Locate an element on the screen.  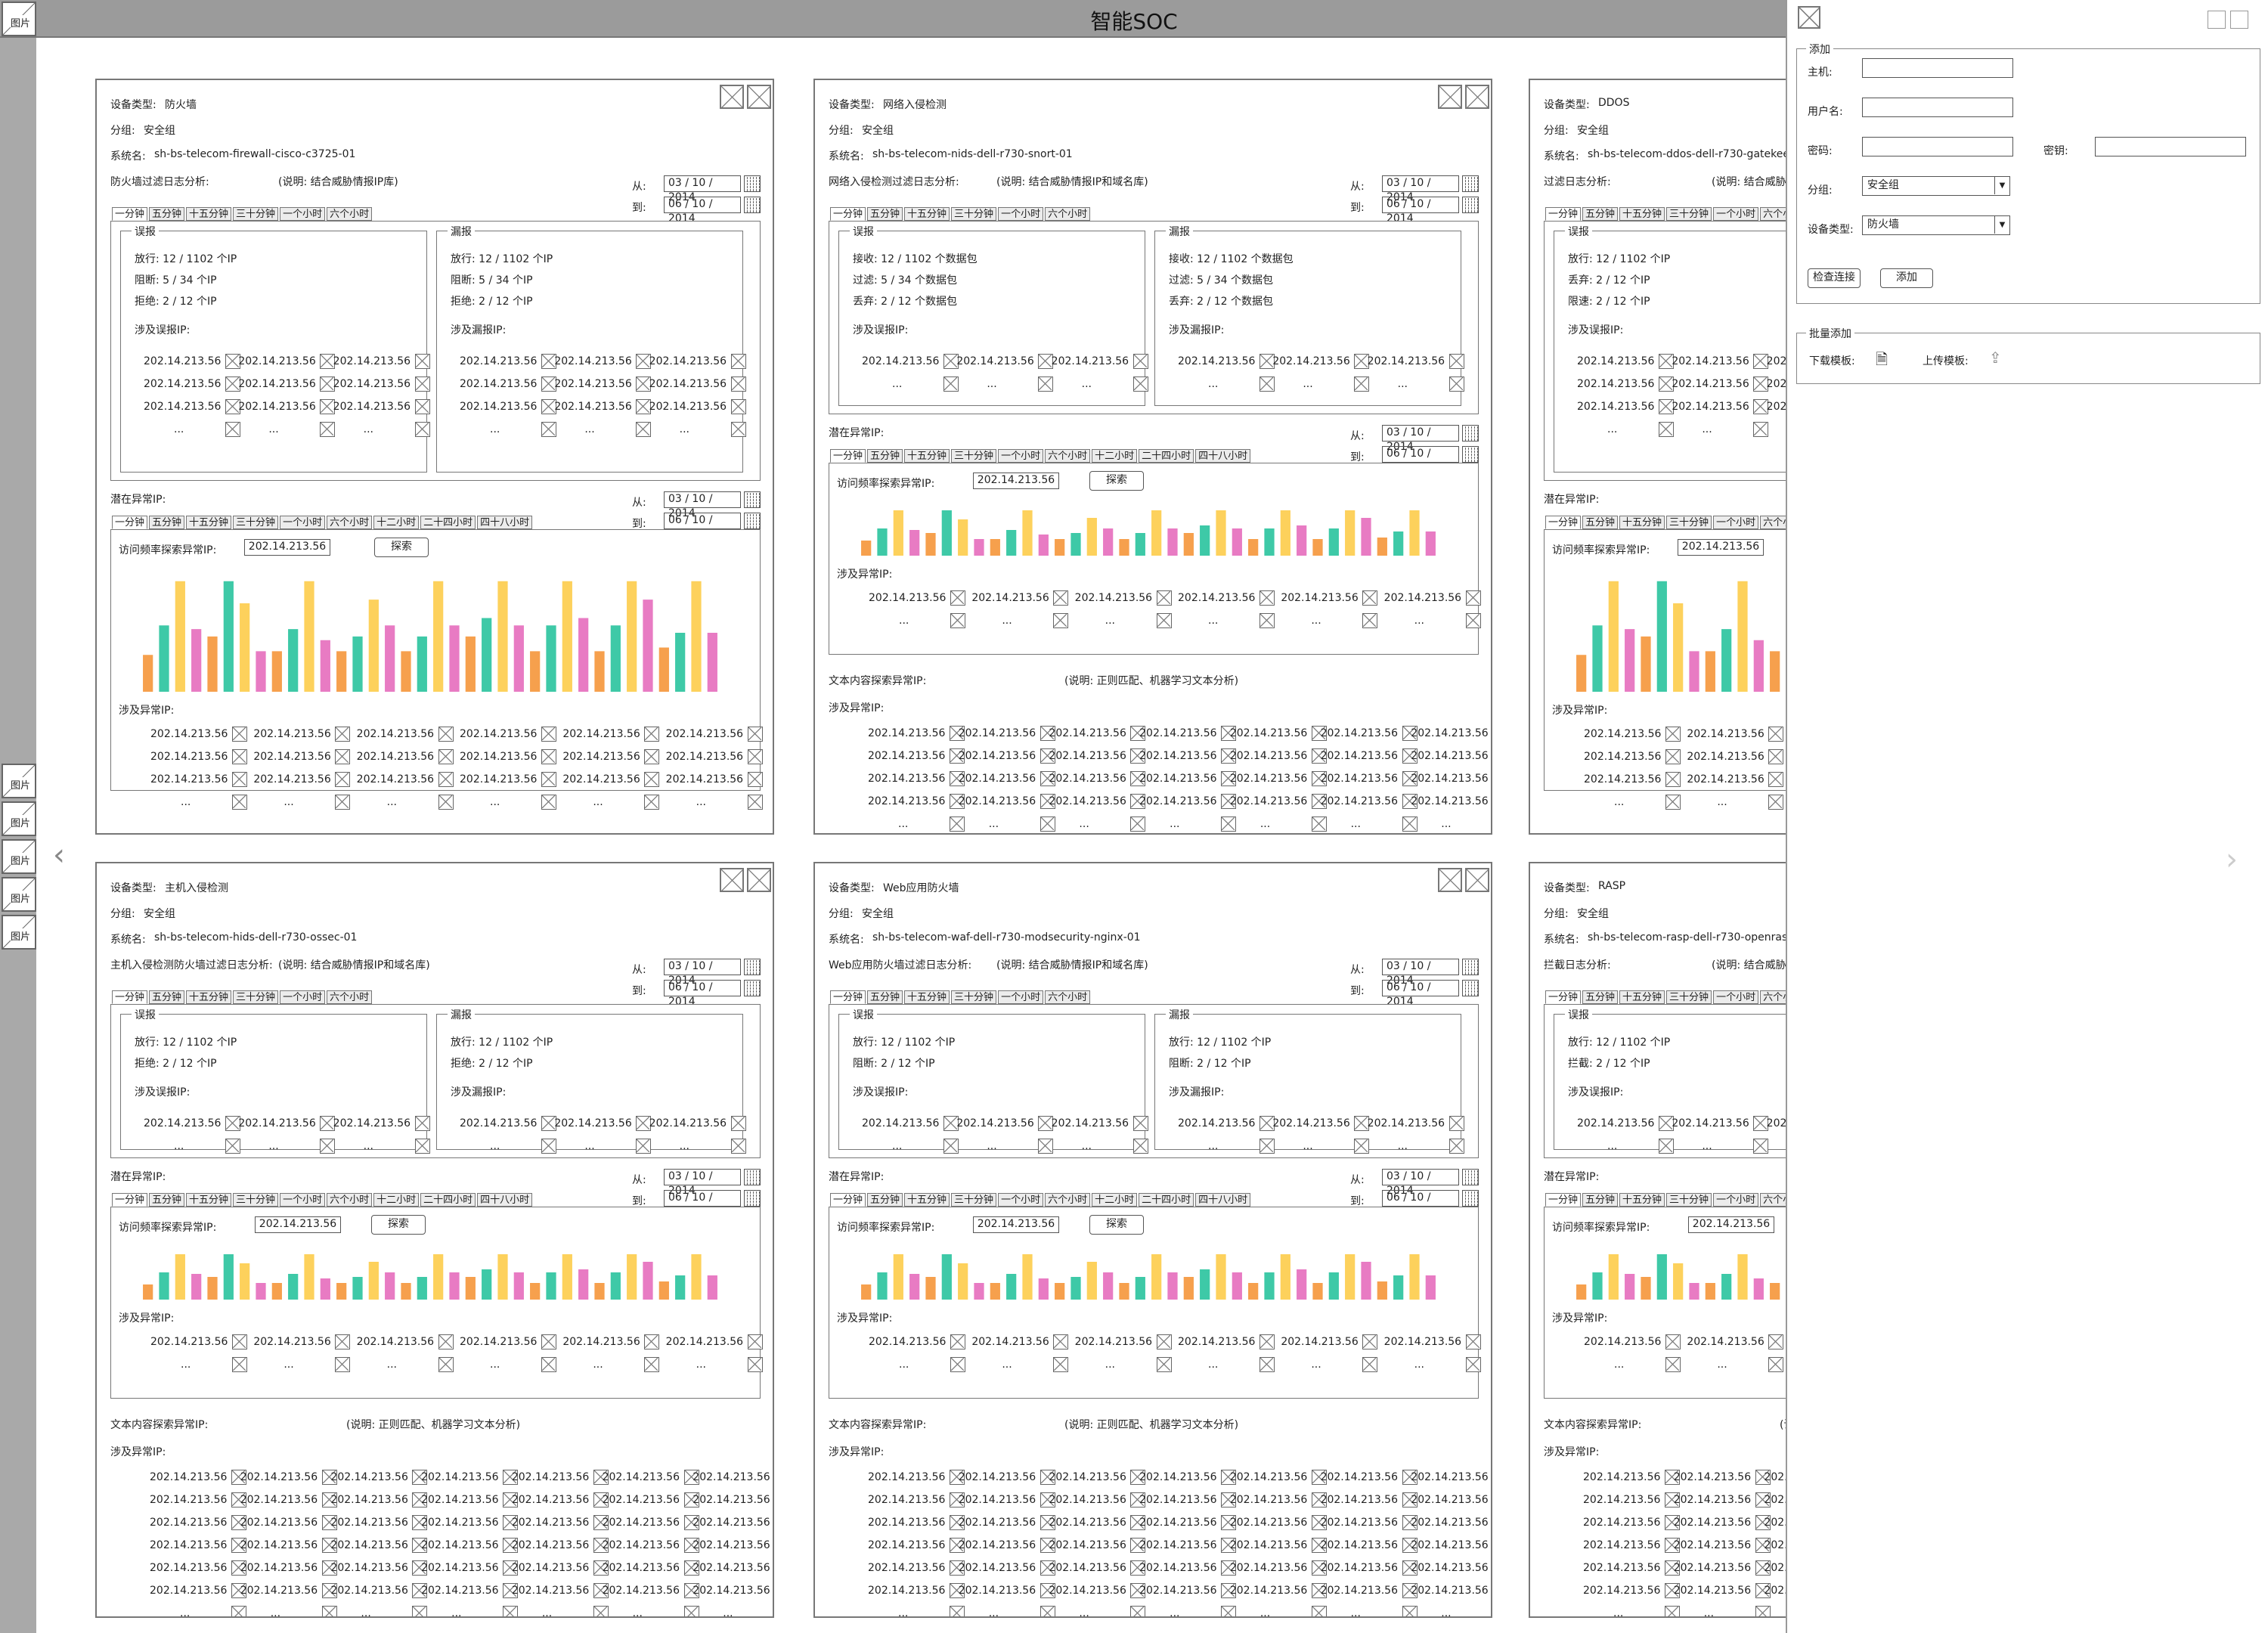
anomaly-range-tab: 二十四小时 is located at coordinates (1167, 1200).